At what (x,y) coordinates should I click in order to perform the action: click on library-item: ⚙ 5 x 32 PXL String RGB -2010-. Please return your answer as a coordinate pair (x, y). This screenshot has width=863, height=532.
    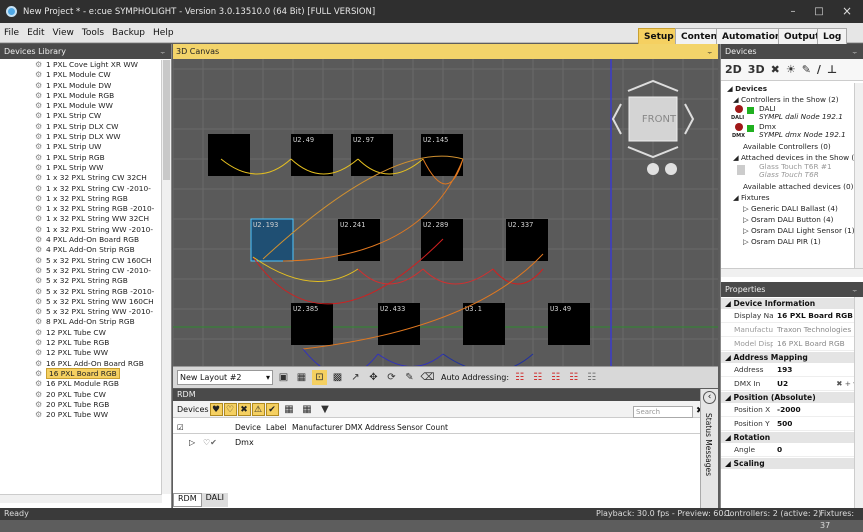
    Looking at the image, I should click on (81, 292).